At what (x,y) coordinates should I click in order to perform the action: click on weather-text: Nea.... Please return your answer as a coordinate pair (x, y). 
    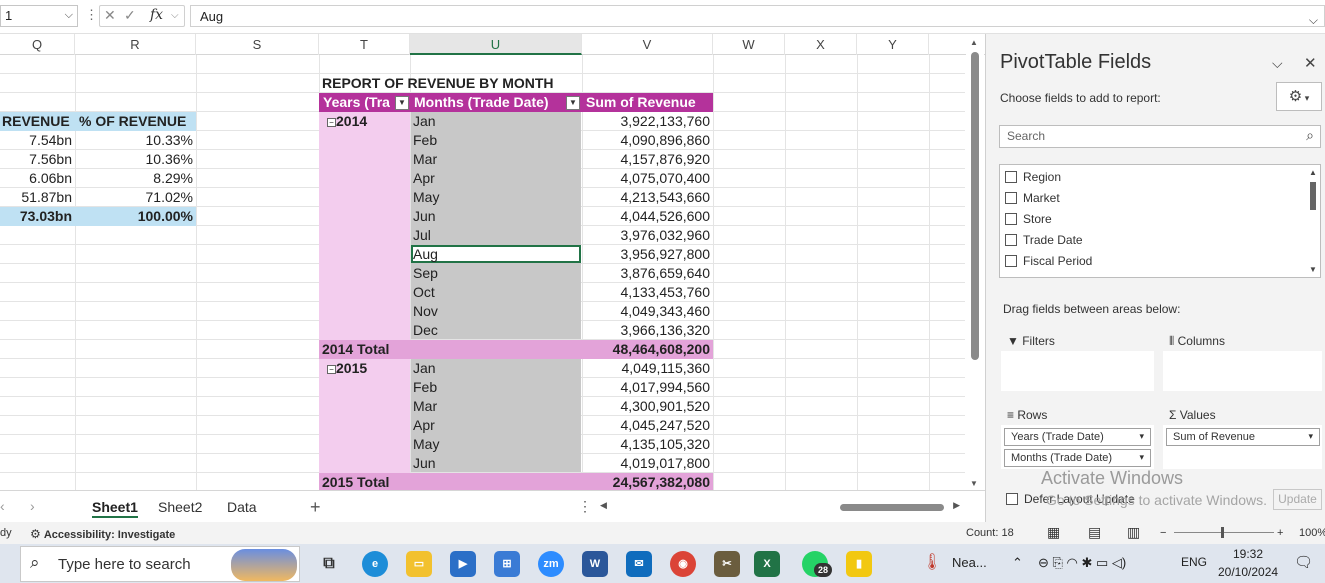
    Looking at the image, I should click on (969, 562).